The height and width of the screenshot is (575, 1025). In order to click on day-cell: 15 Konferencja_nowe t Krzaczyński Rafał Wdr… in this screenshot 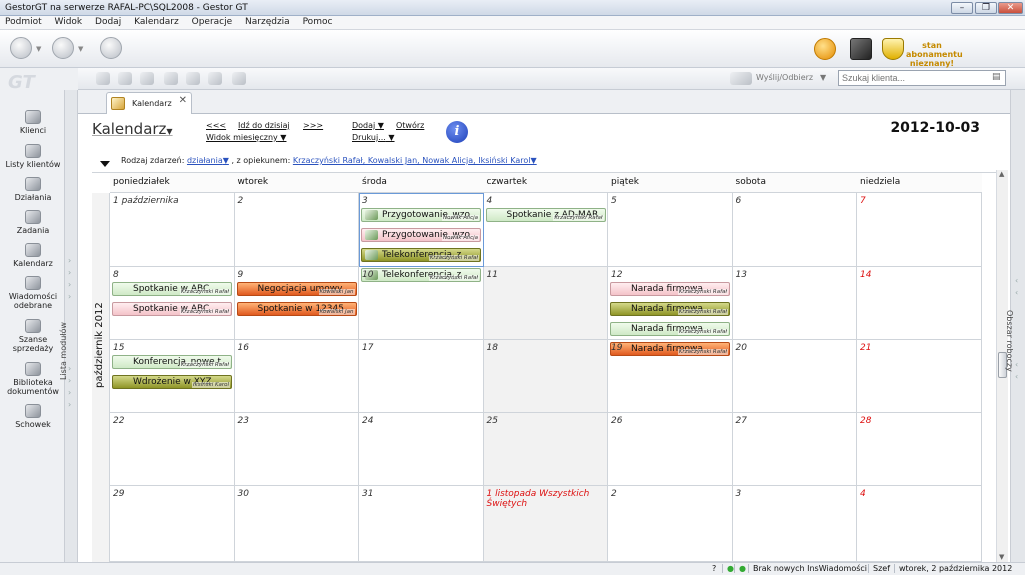, I will do `click(172, 376)`.